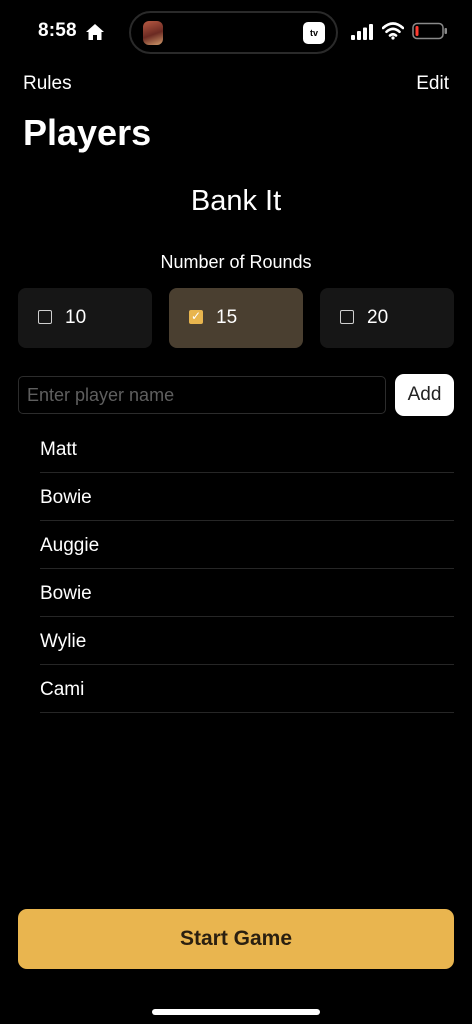  Describe the element at coordinates (76, 317) in the screenshot. I see `round-option-label: 10` at that location.